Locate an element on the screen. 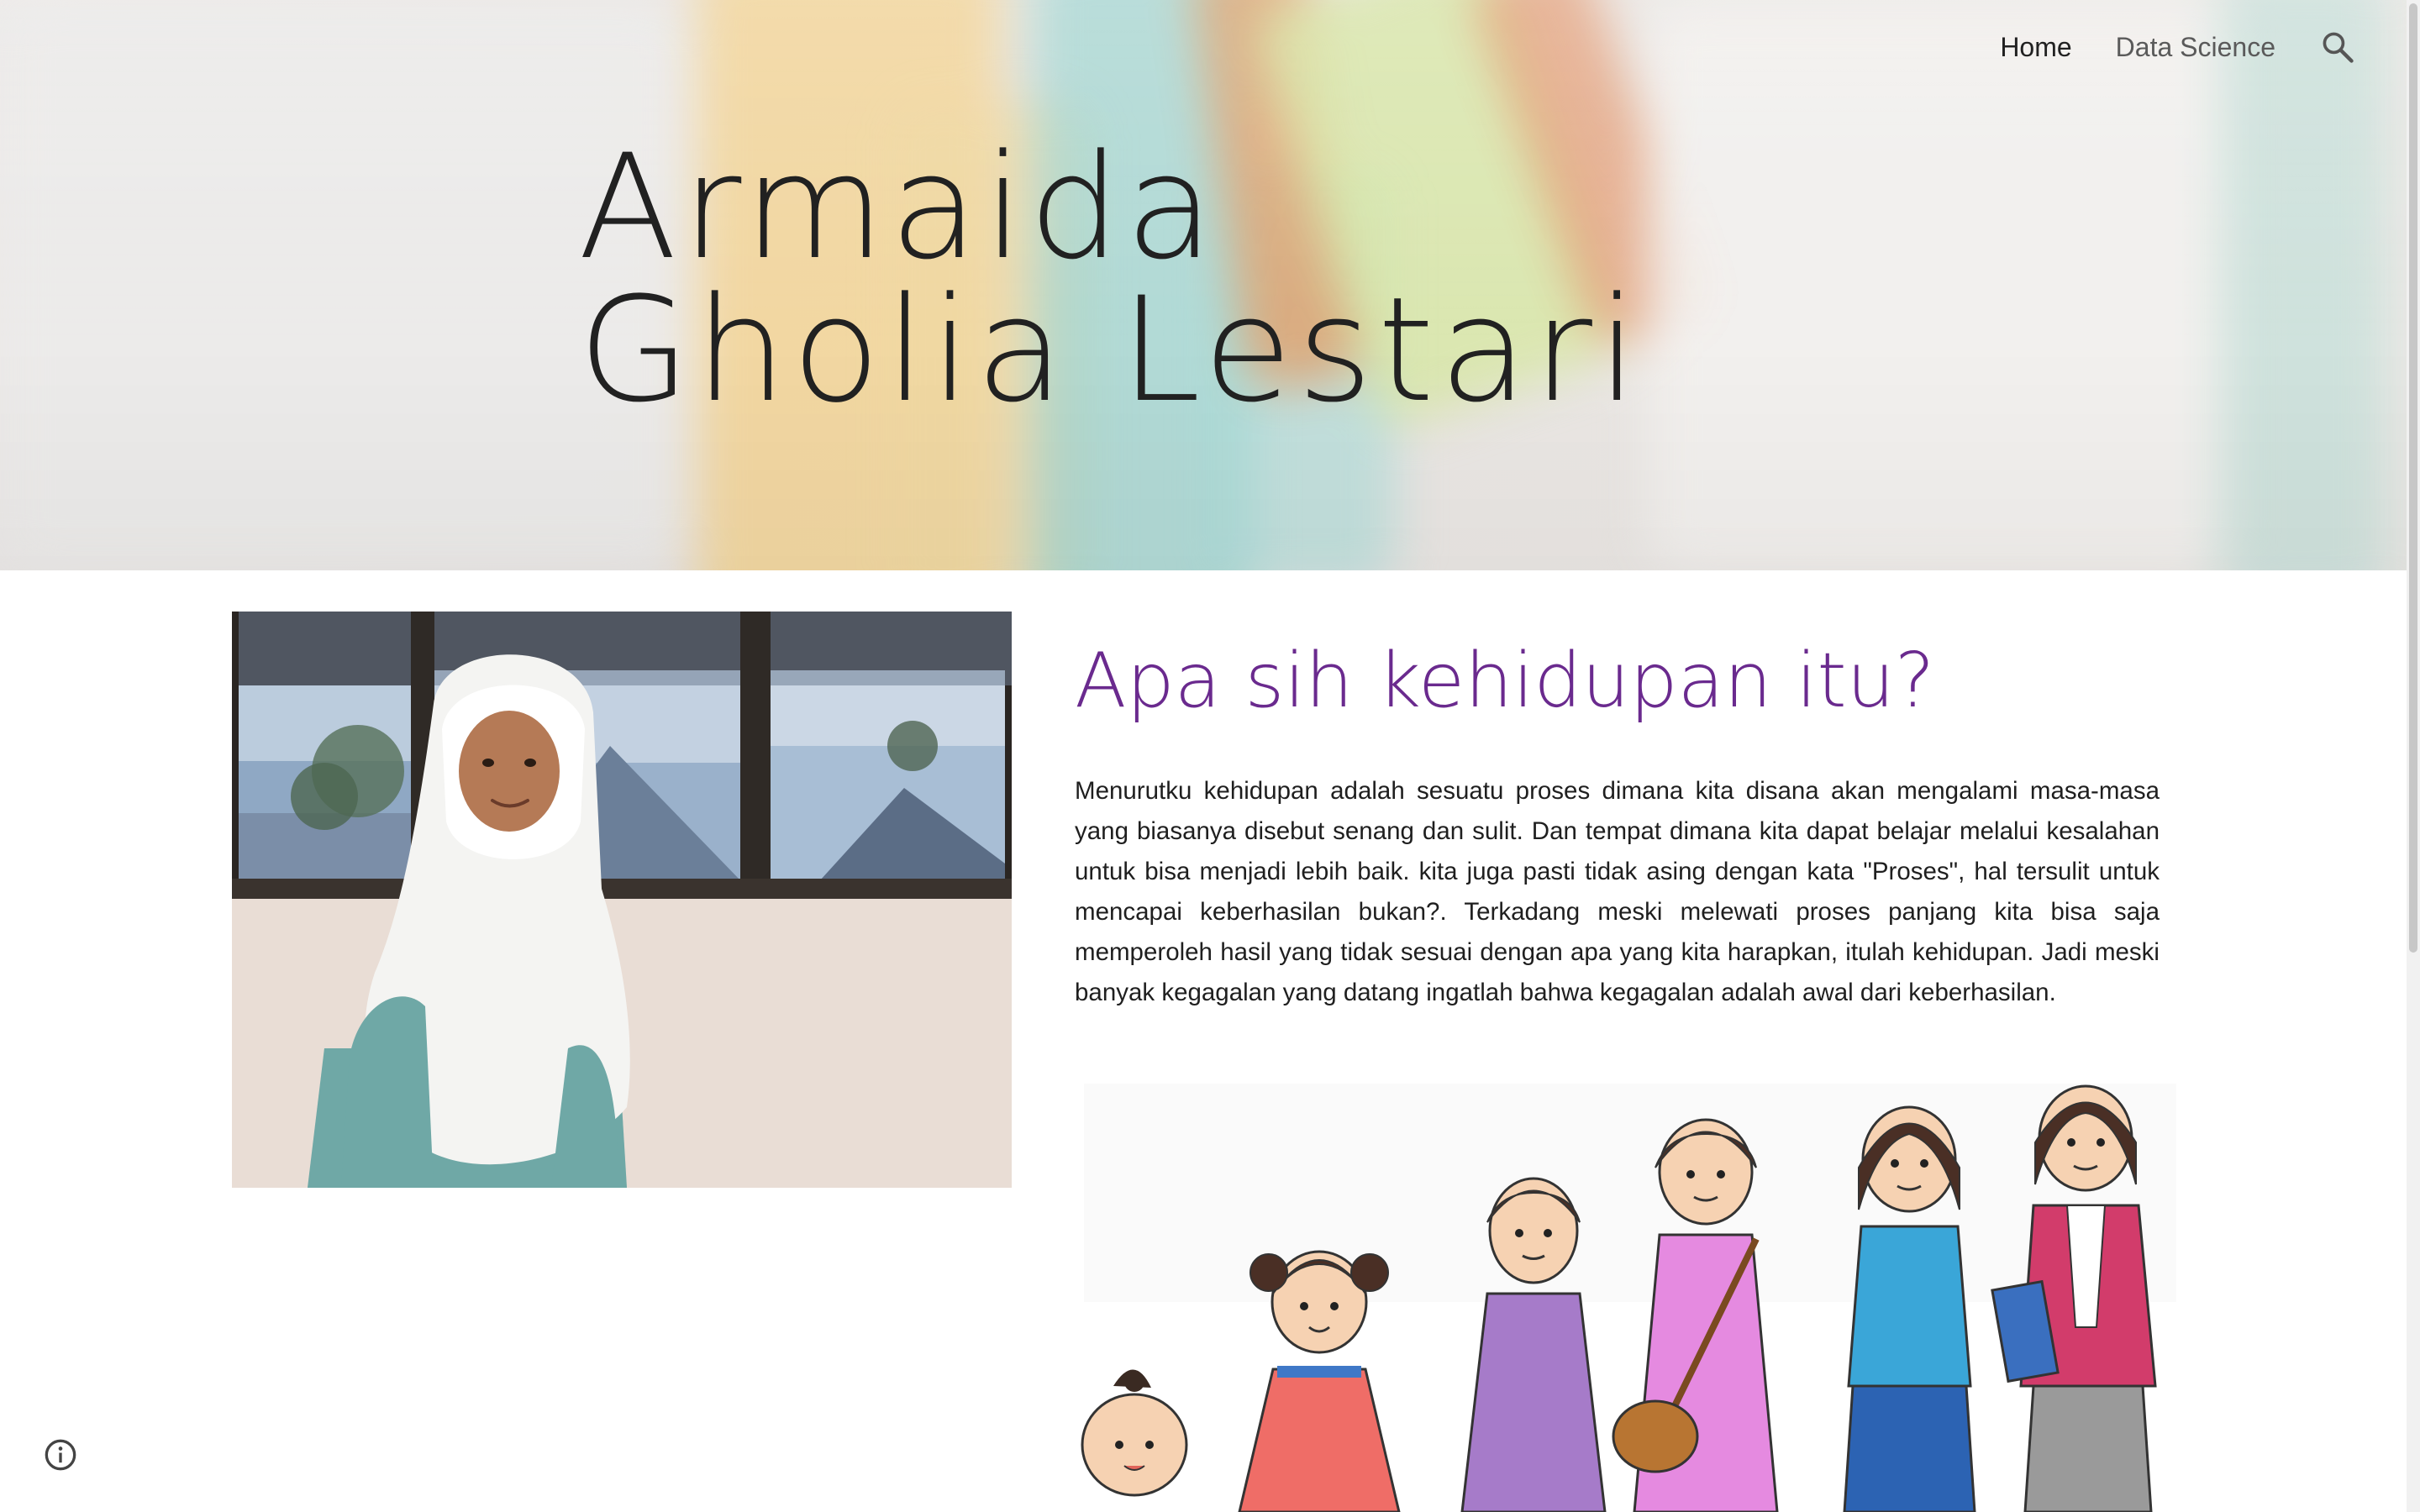 This screenshot has height=1512, width=2420. nav-item-data-science: Data Science is located at coordinates (2195, 47).